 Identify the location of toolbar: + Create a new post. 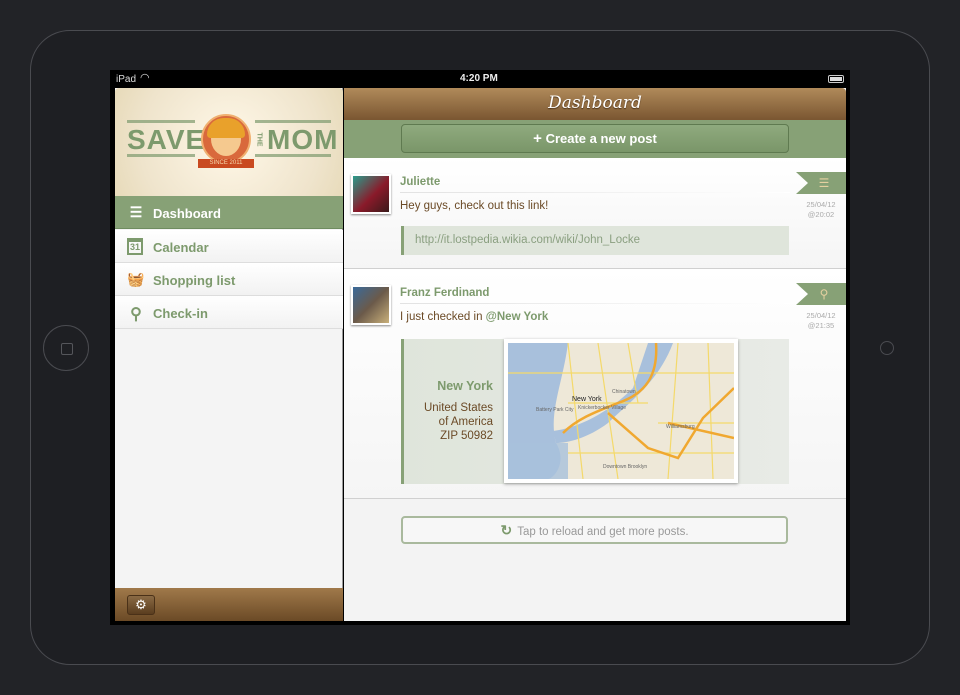
(595, 139).